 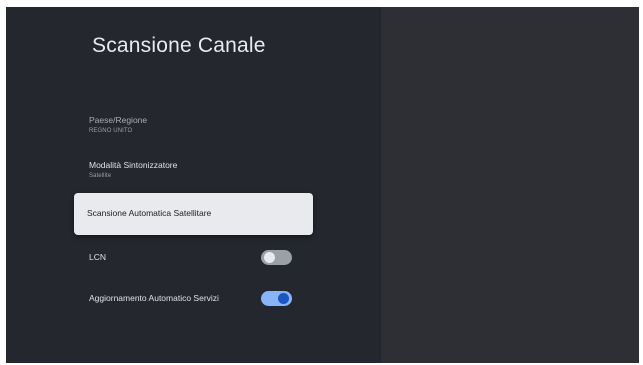 What do you see at coordinates (194, 258) in the screenshot?
I see `lcn-row: LCN` at bounding box center [194, 258].